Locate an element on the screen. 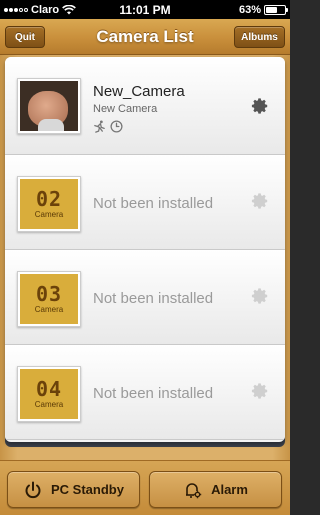 This screenshot has width=320, height=515. status-right: 63% is located at coordinates (263, 9).